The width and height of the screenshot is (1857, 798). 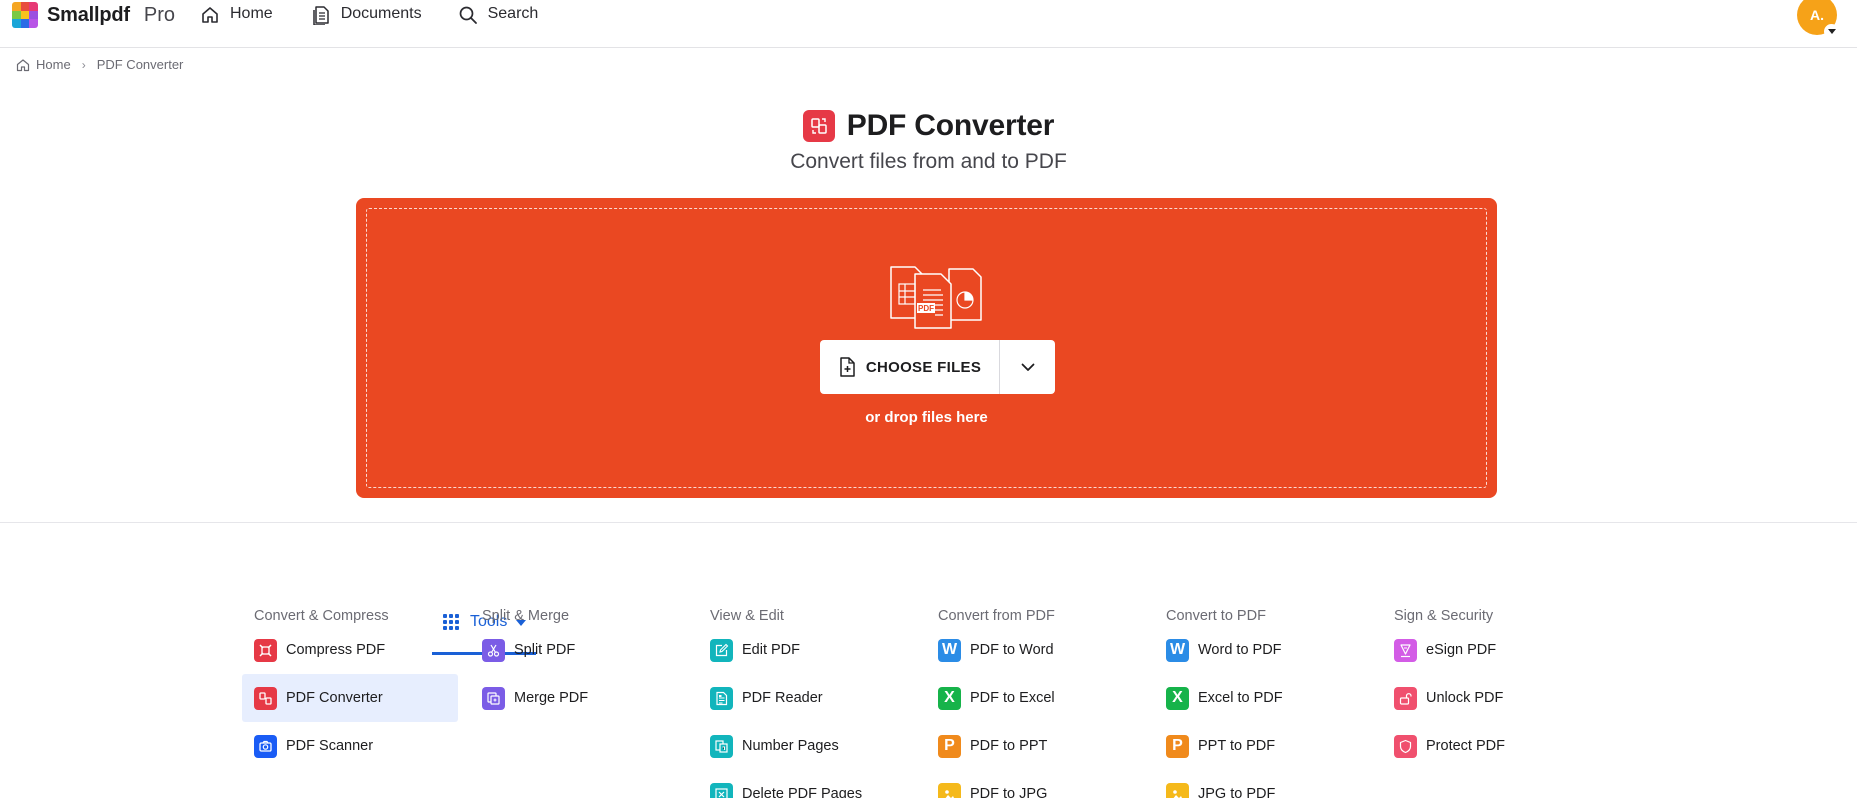 What do you see at coordinates (1012, 650) in the screenshot?
I see `tool-label: PDF to Word` at bounding box center [1012, 650].